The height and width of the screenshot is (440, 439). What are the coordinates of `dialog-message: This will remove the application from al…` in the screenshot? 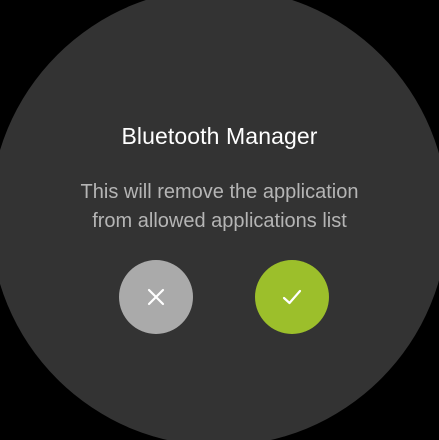 It's located at (219, 207).